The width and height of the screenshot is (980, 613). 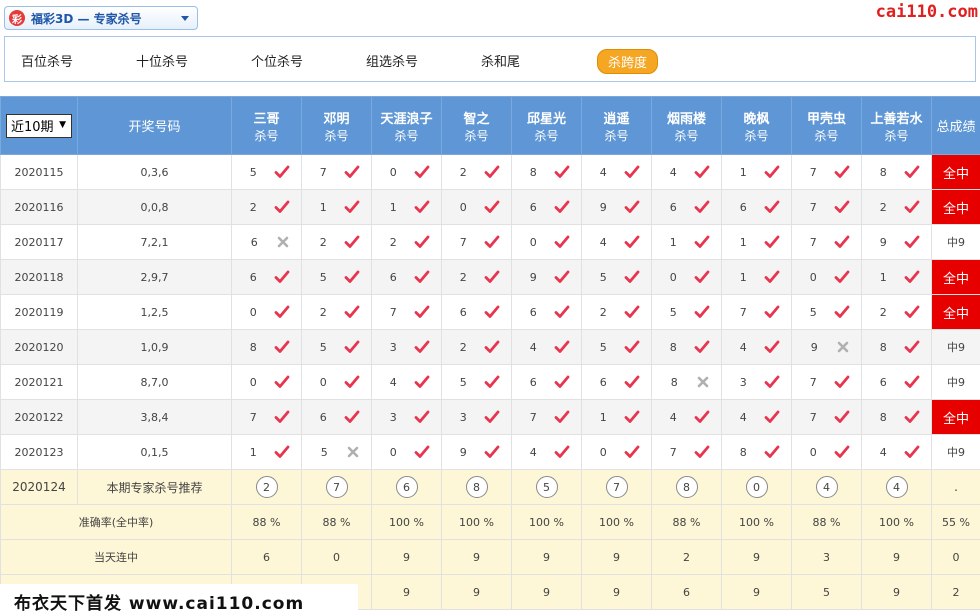 What do you see at coordinates (756, 135) in the screenshot?
I see `expert-sub: 杀号` at bounding box center [756, 135].